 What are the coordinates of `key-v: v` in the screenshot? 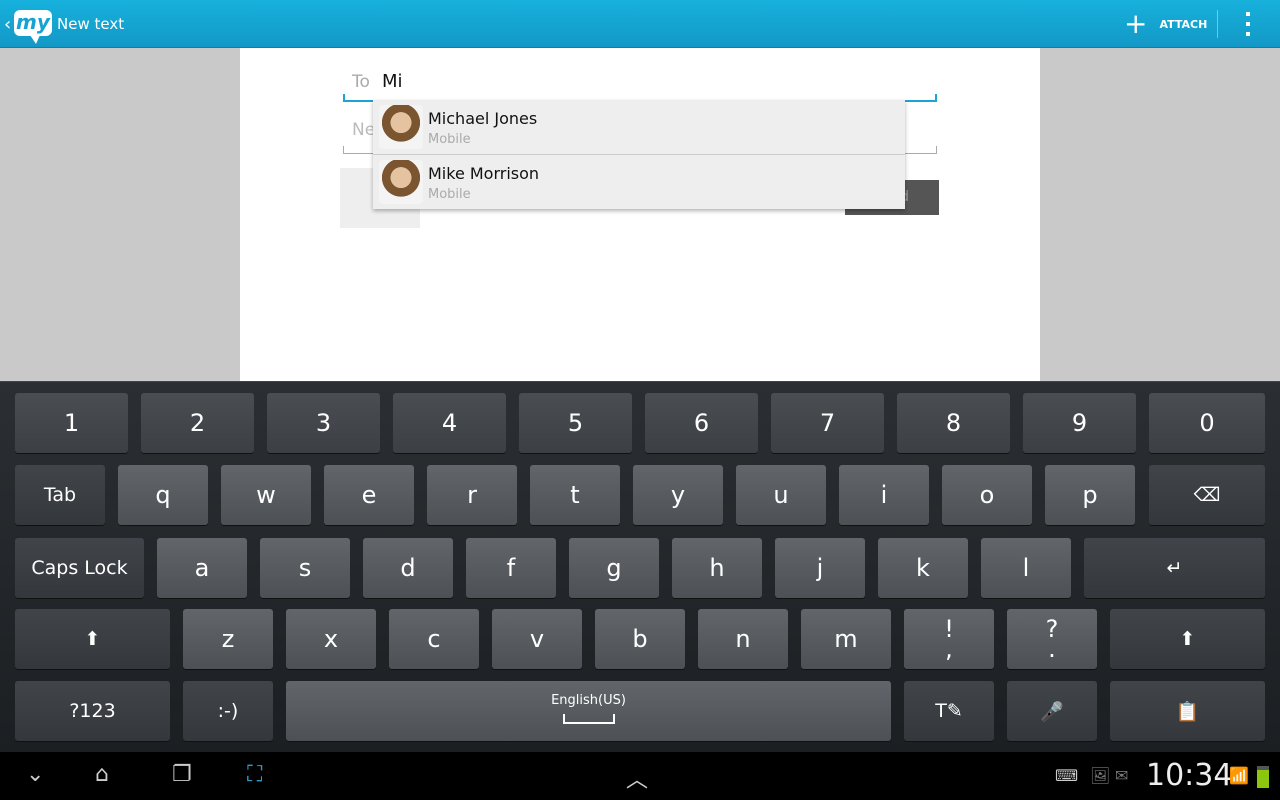 It's located at (537, 639).